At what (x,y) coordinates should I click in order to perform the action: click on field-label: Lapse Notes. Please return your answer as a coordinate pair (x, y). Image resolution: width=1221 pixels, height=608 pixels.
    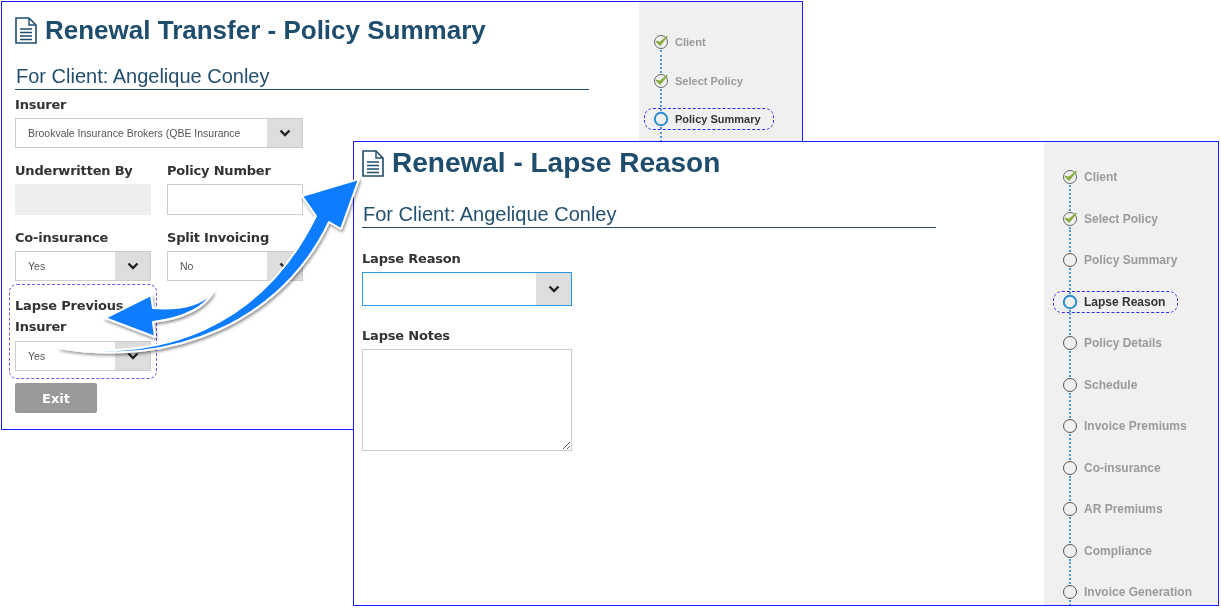
    Looking at the image, I should click on (406, 336).